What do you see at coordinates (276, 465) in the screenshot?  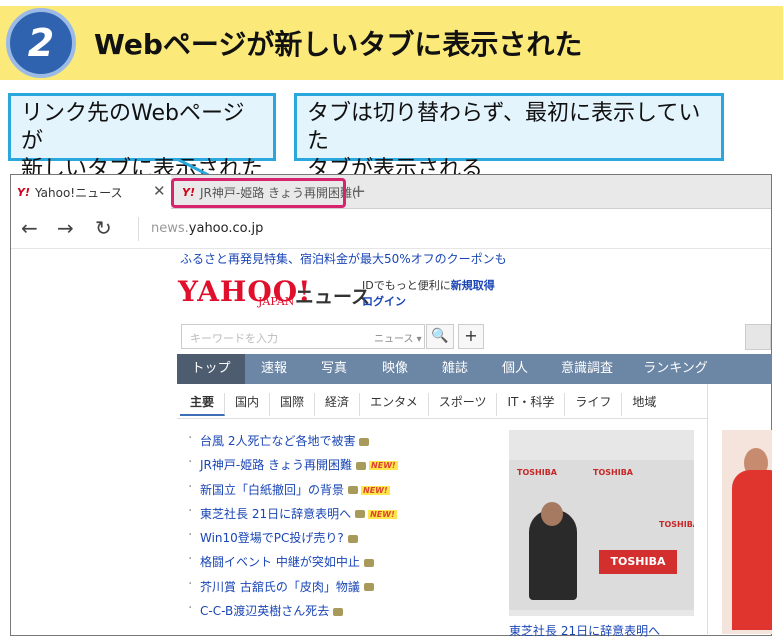 I see `headline-text: JR神戸-姫路 きょう再開困難` at bounding box center [276, 465].